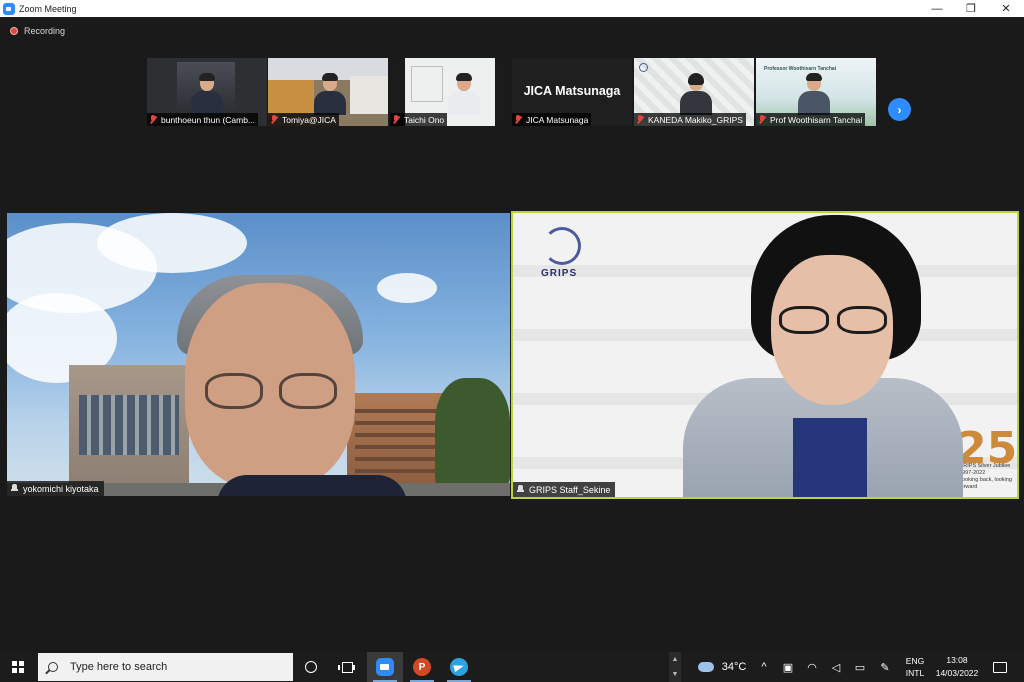 The width and height of the screenshot is (1024, 682). What do you see at coordinates (48, 8) in the screenshot?
I see `window-title: Zoom Meeting` at bounding box center [48, 8].